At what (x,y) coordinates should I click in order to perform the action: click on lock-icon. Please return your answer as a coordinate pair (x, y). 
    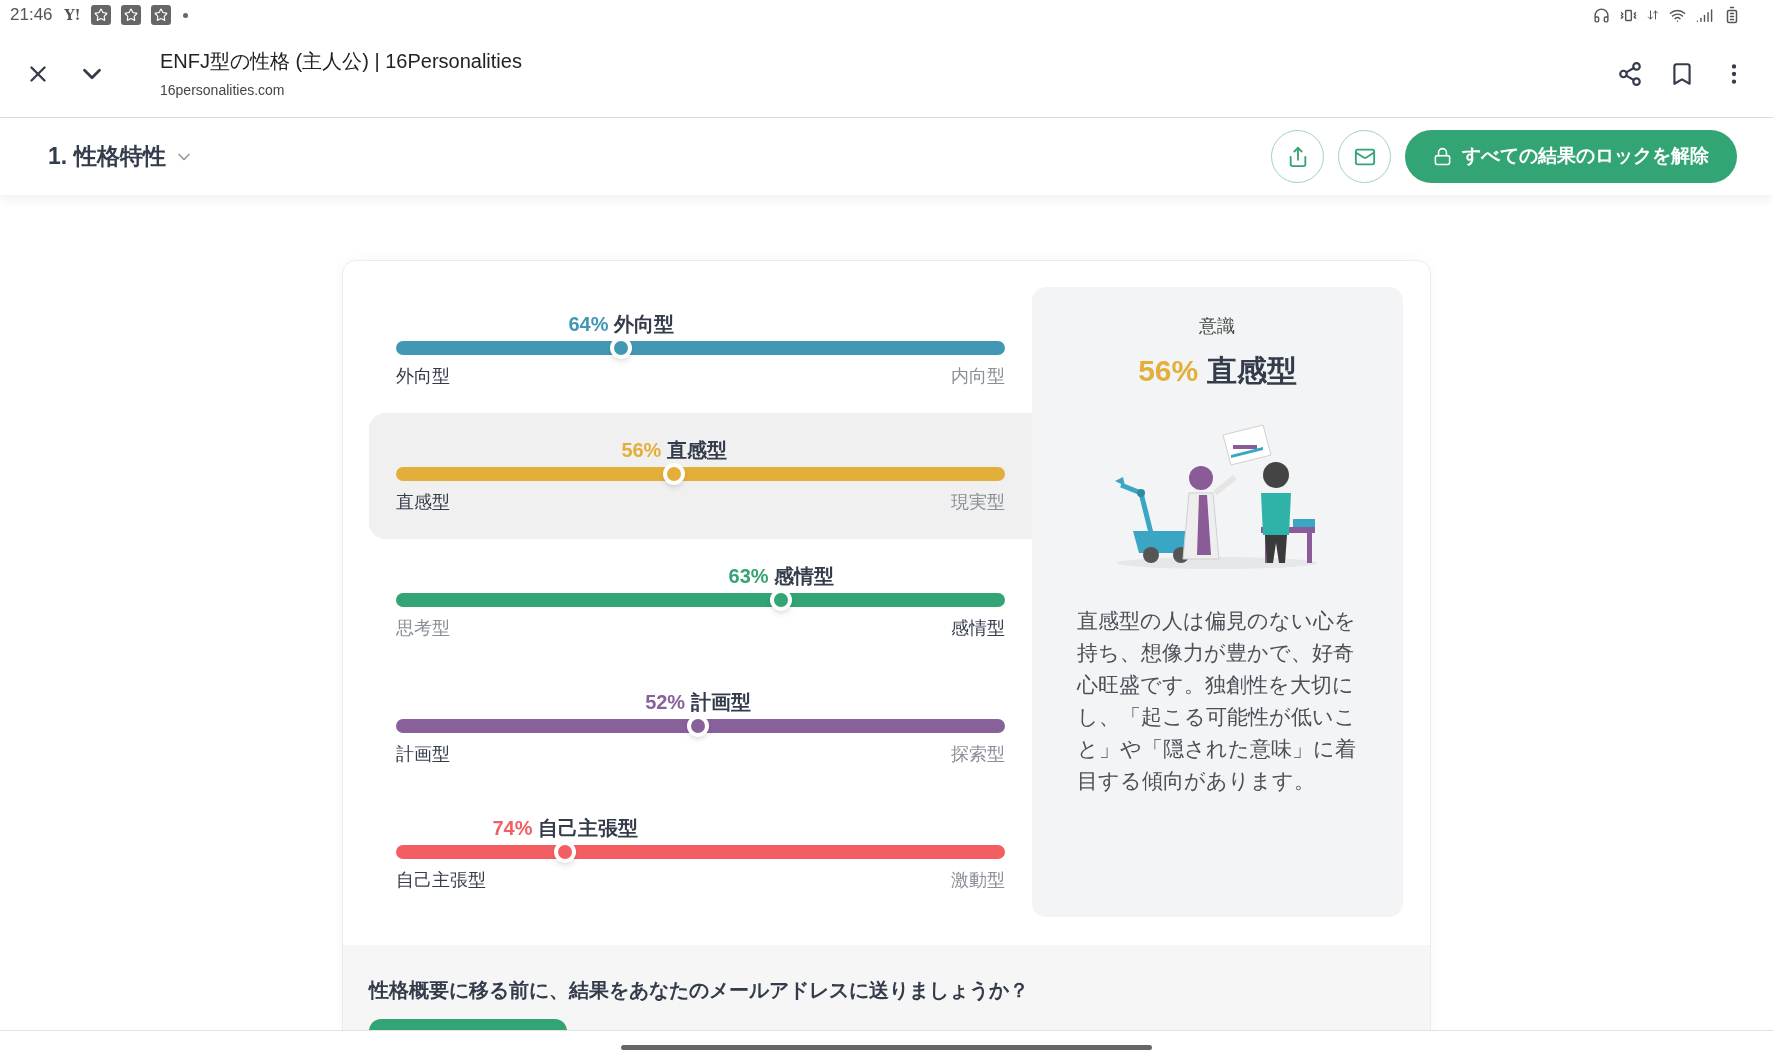
    Looking at the image, I should click on (1442, 156).